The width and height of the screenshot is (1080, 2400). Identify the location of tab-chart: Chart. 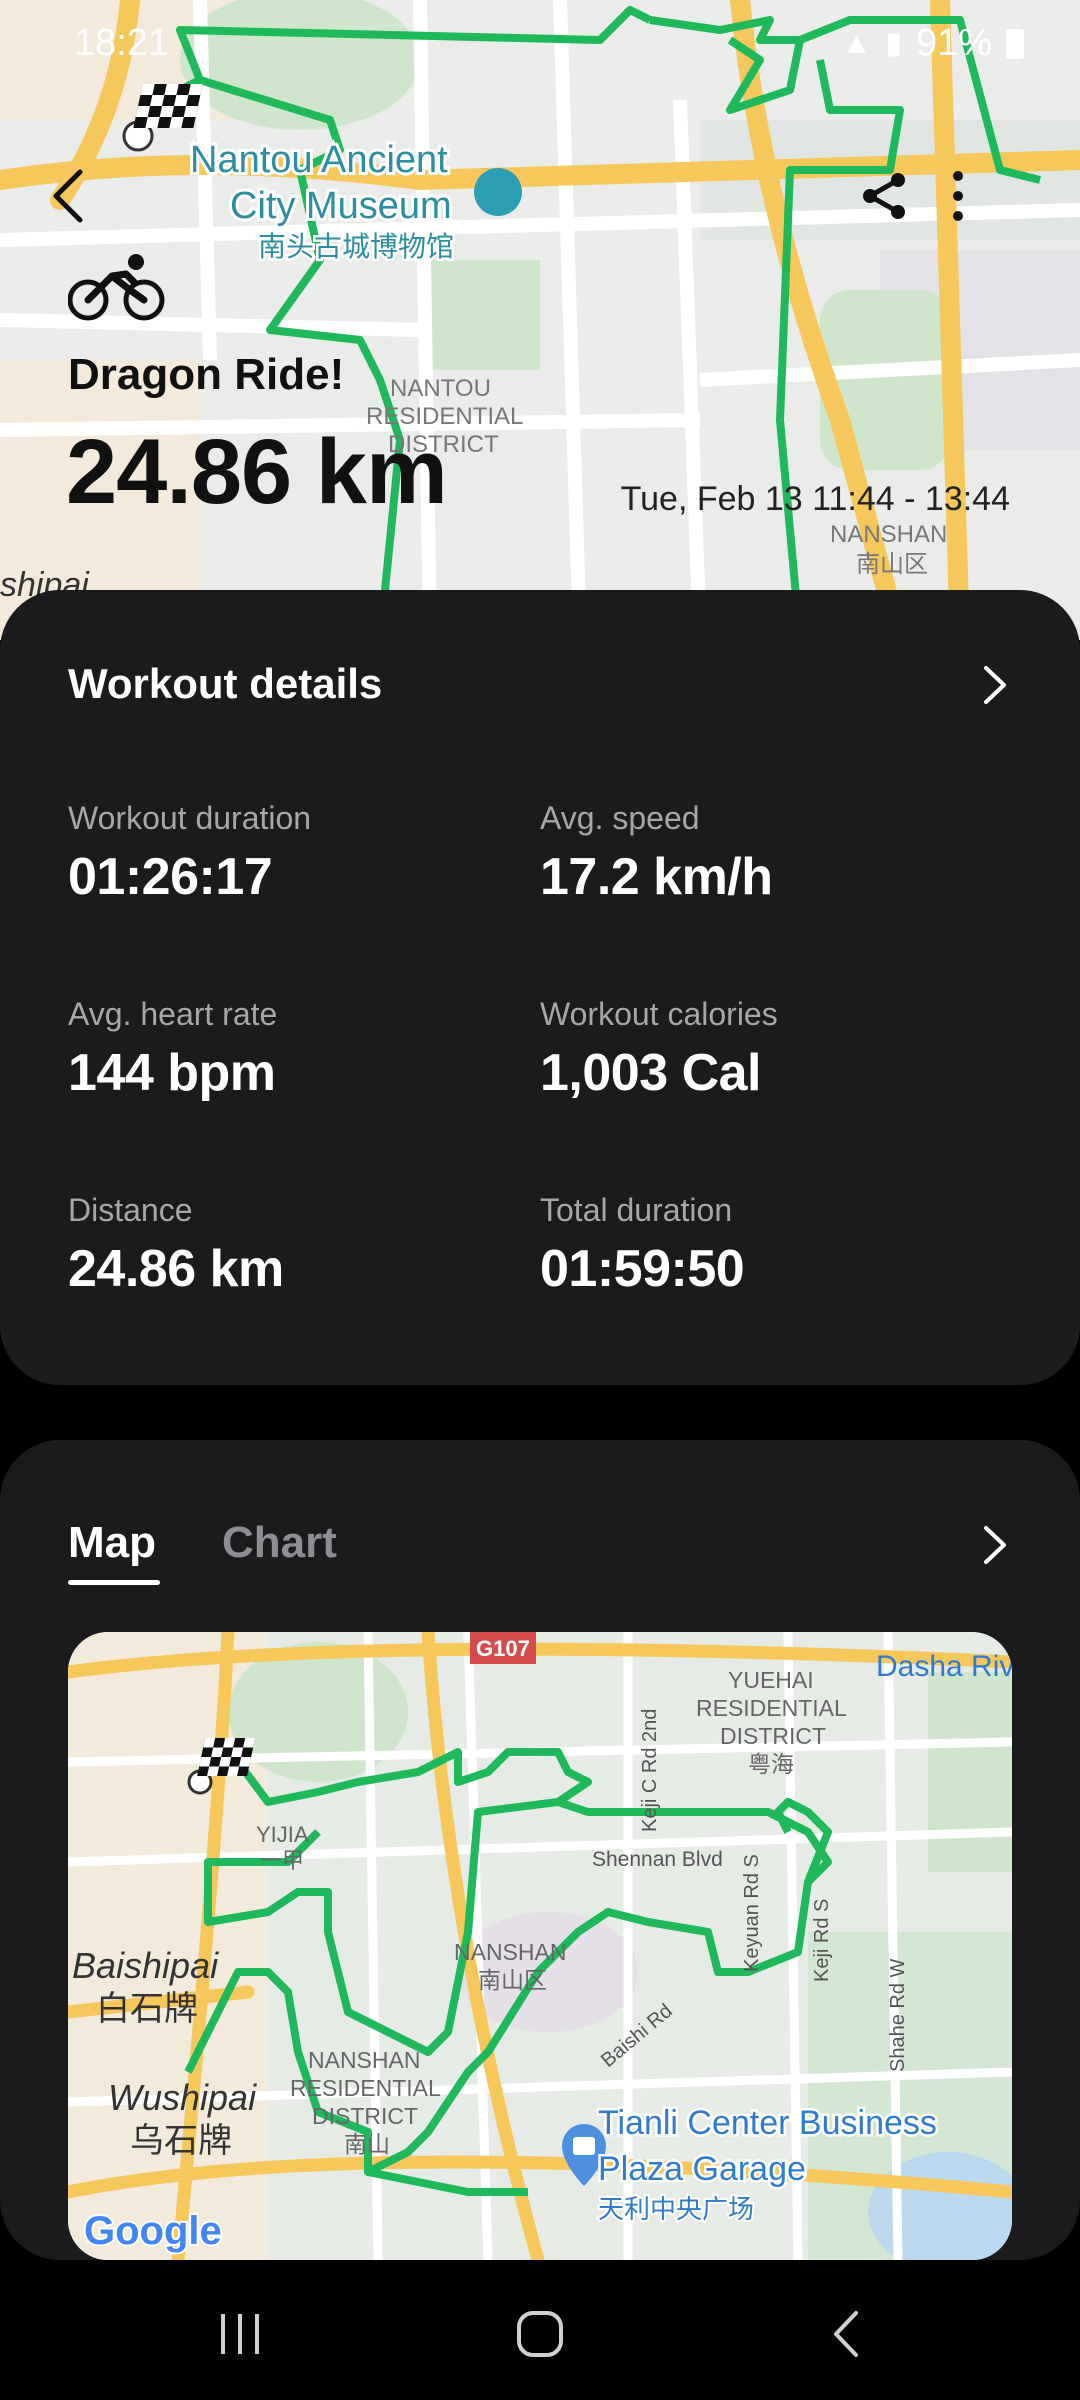
(279, 1543).